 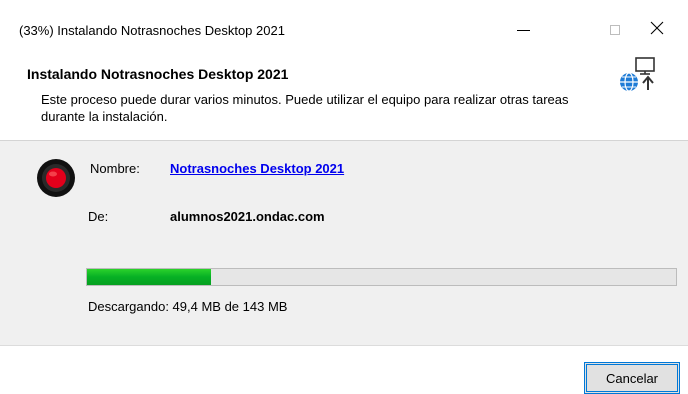 I want to click on cancel-button: Cancelar, so click(x=632, y=378).